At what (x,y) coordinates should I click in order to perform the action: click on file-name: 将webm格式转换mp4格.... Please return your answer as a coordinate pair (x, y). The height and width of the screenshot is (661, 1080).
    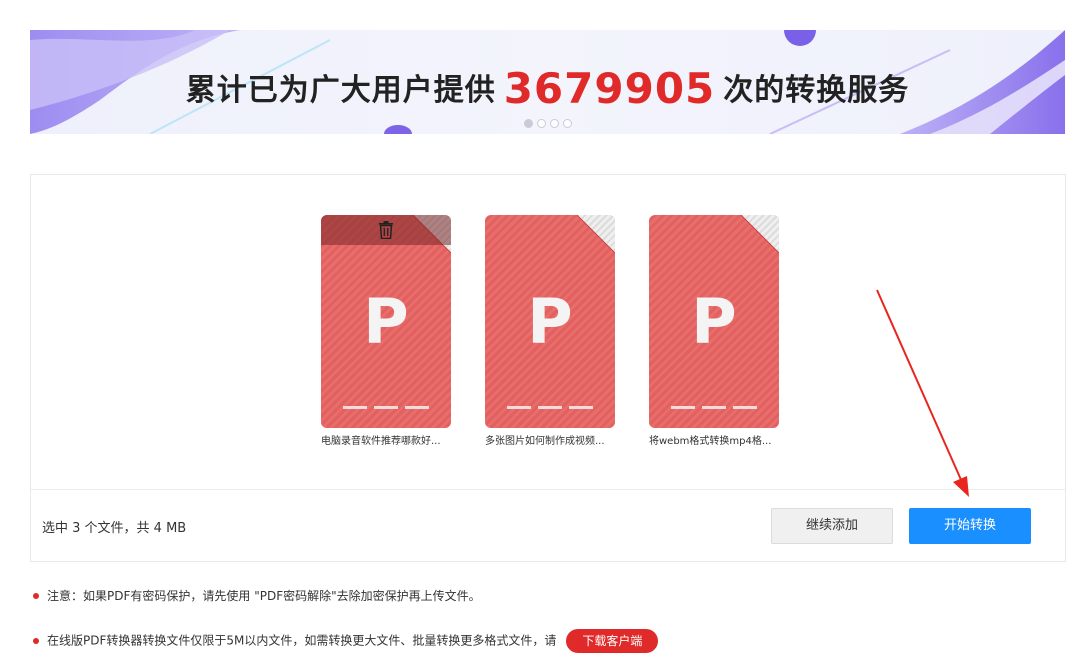
    Looking at the image, I should click on (710, 441).